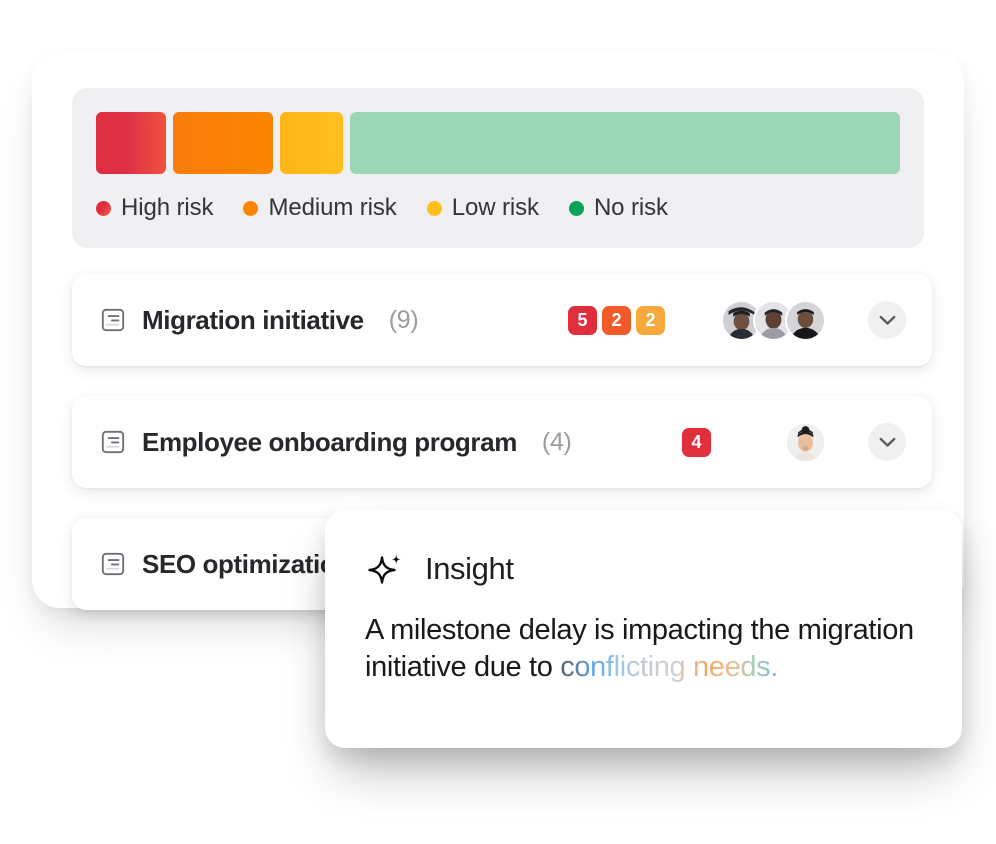  I want to click on legend-label: No risk, so click(630, 207).